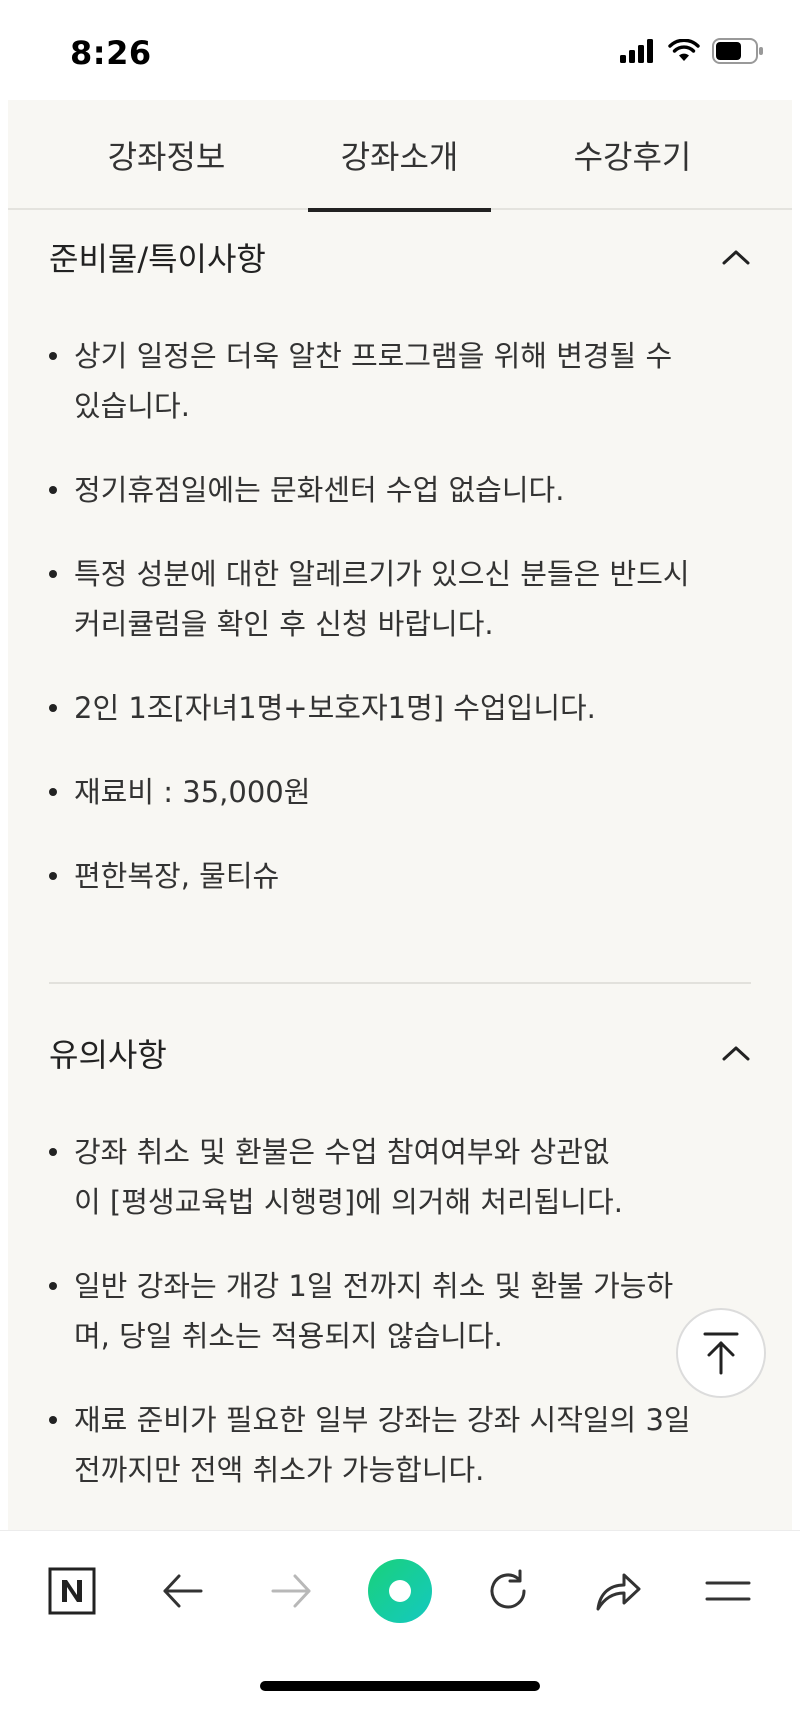 The image size is (800, 1714). I want to click on list-item: 상기 일정은 더욱 알찬 프로그램을 위해 변경될 수 있습니다., so click(400, 381).